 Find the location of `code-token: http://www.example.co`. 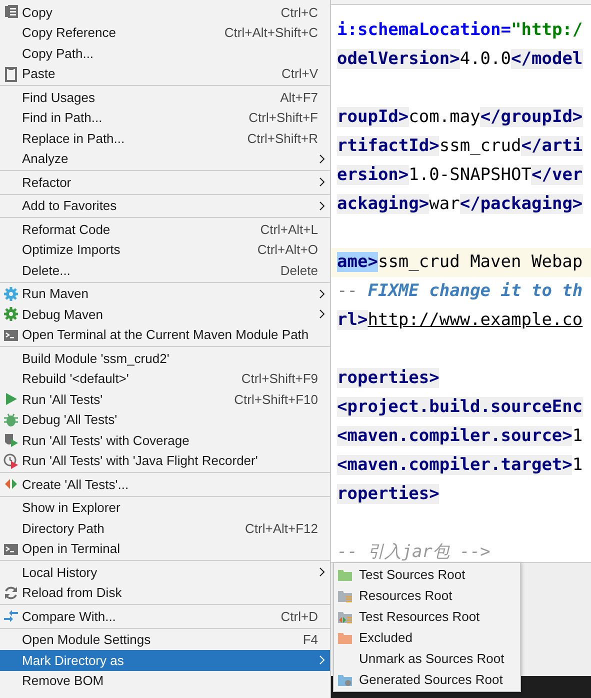

code-token: http://www.example.co is located at coordinates (475, 320).